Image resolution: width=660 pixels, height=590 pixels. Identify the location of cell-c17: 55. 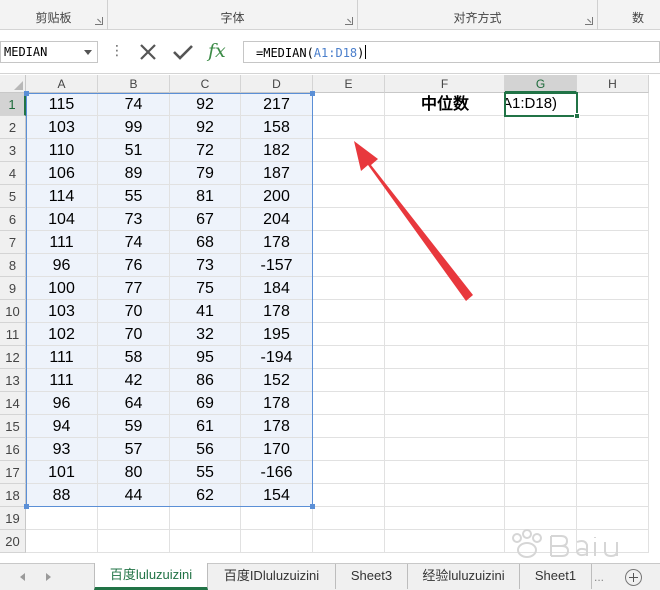
(205, 472).